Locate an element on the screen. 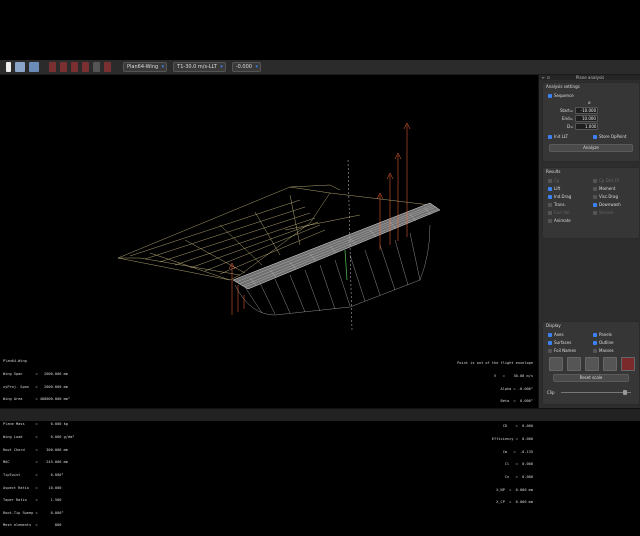  option-label: Stream is located at coordinates (606, 212).